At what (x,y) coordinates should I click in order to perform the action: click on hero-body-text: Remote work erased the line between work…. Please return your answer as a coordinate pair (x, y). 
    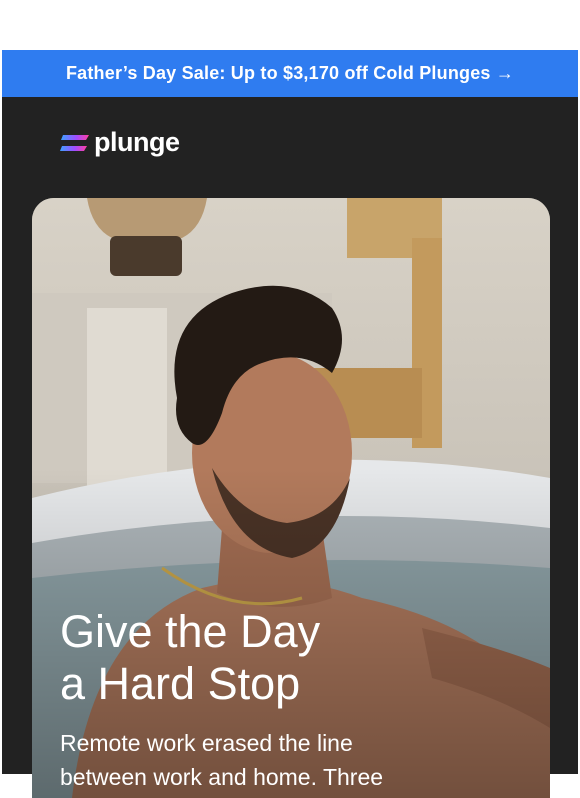
    Looking at the image, I should click on (290, 760).